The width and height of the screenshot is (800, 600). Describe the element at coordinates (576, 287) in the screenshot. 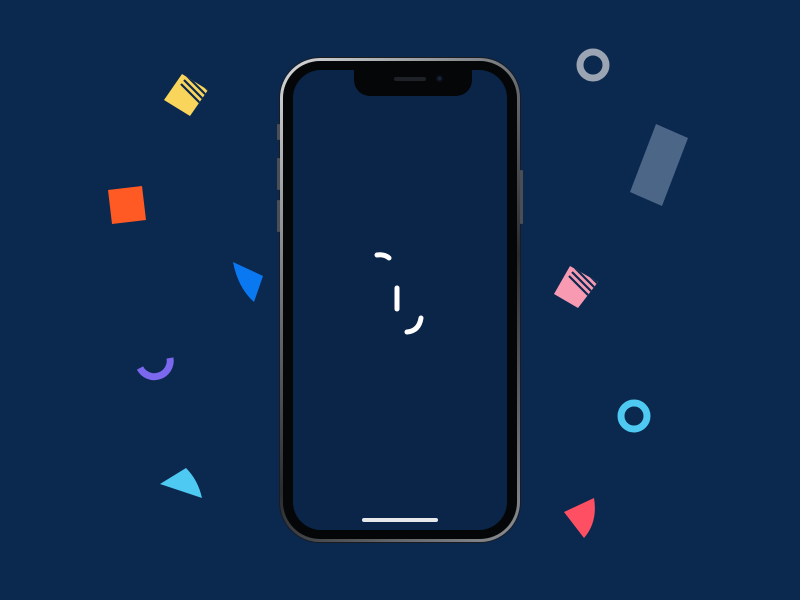

I see `pink-striped-diamond-shape` at that location.